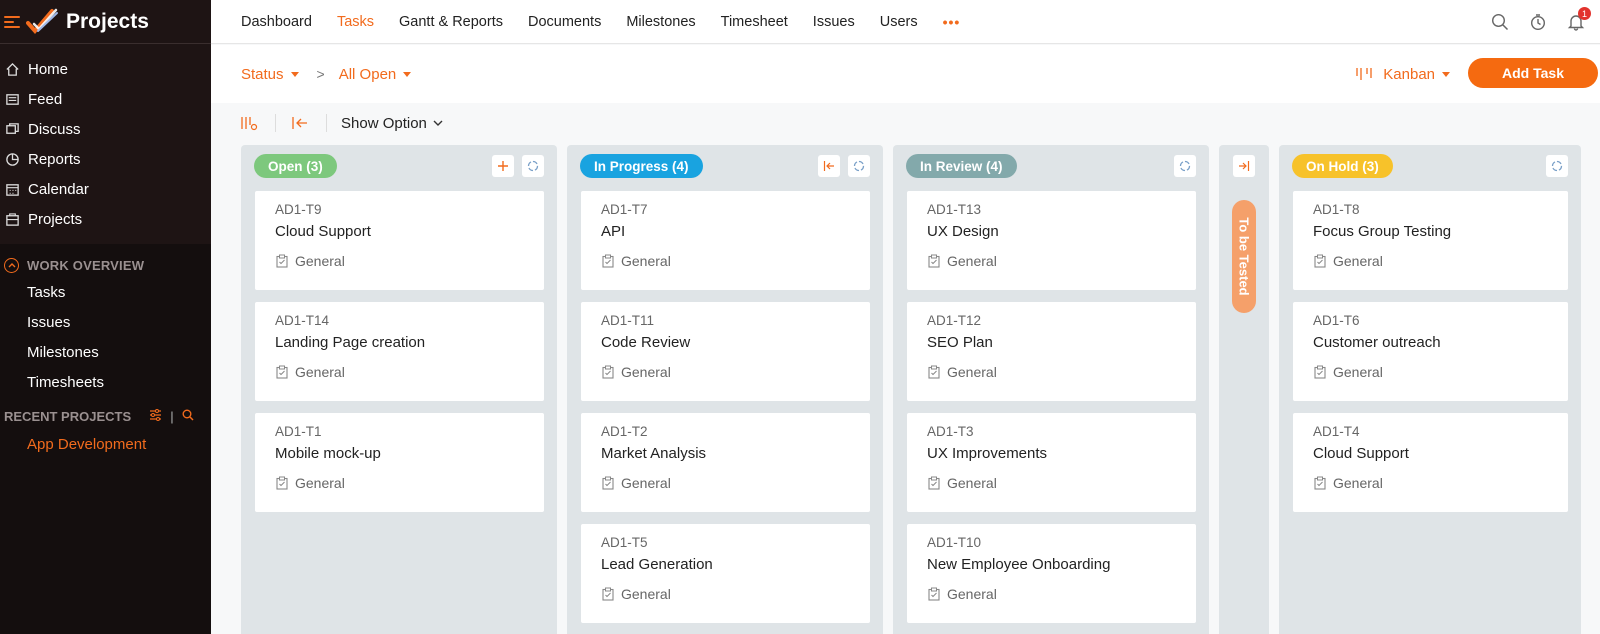 Image resolution: width=1600 pixels, height=634 pixels. Describe the element at coordinates (105, 265) in the screenshot. I see `work-overview-header: WORK OVERVIEW` at that location.